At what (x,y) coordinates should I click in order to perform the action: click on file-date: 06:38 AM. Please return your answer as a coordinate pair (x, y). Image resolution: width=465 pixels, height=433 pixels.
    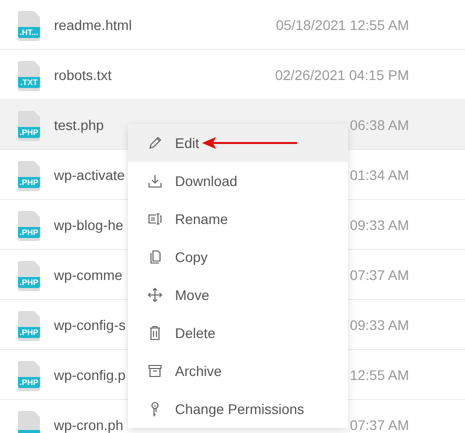
    Looking at the image, I should click on (379, 124).